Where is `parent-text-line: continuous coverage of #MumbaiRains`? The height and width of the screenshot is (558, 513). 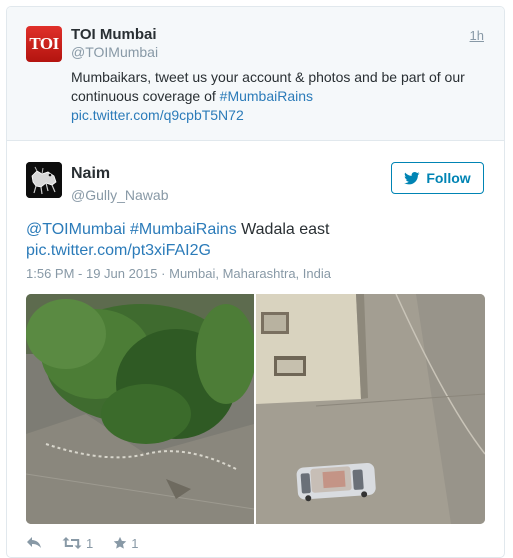 parent-text-line: continuous coverage of #MumbaiRains is located at coordinates (276, 96).